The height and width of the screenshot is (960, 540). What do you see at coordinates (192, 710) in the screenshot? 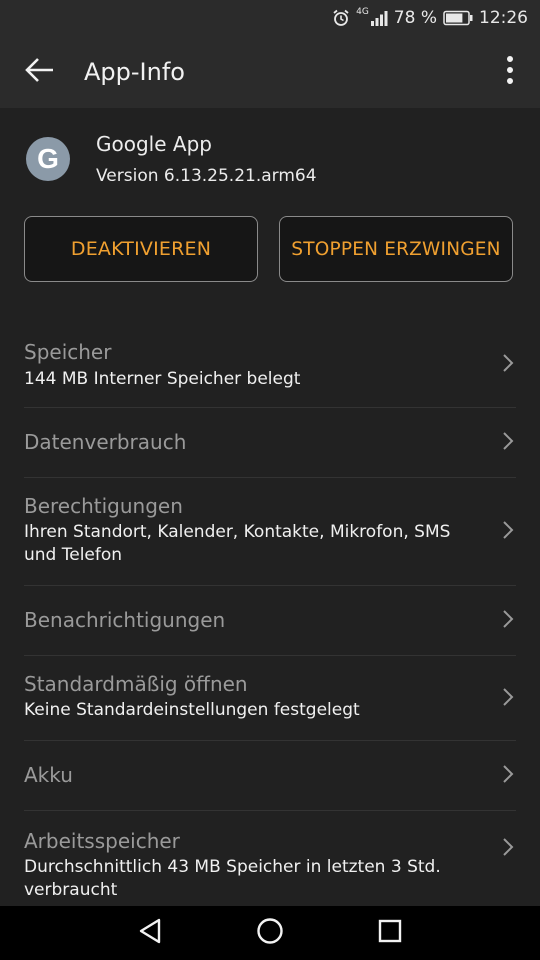
I see `list-item-subtitle: Keine Standardeinstellungen festgelegt` at bounding box center [192, 710].